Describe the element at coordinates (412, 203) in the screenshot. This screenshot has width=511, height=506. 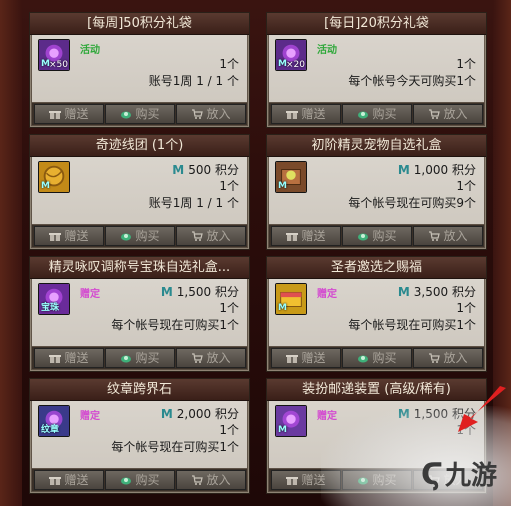
I see `item-limit: 每个帐号现在可购买9个` at that location.